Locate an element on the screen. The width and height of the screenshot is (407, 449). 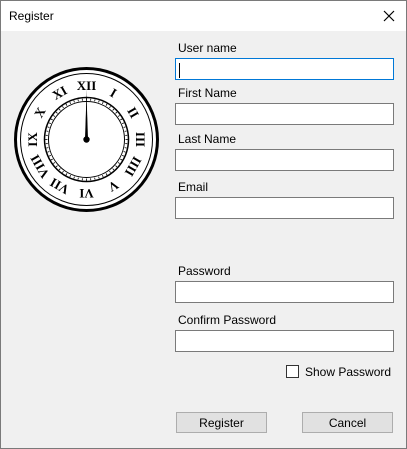
lastname-label: Last Name is located at coordinates (207, 139).